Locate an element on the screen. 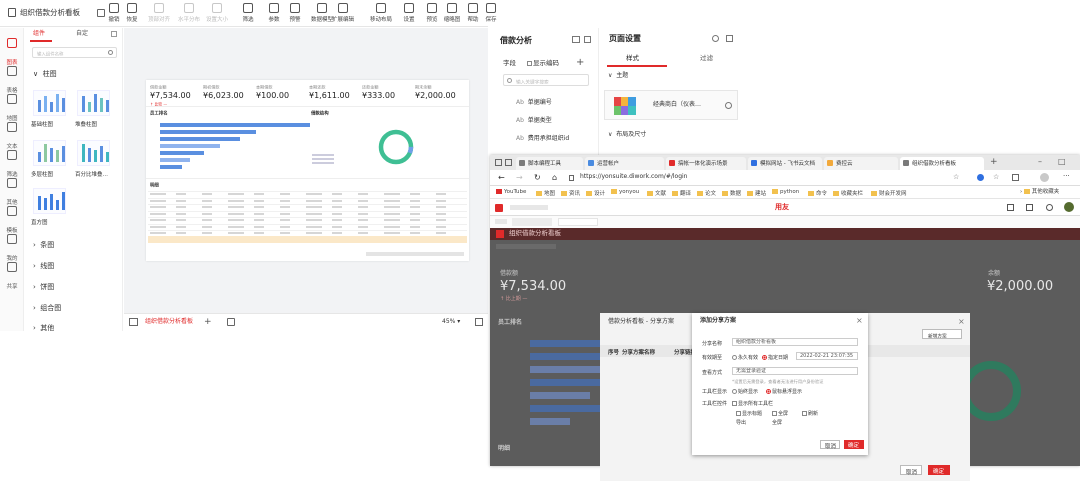 The height and width of the screenshot is (481, 1080). url-input: https://yonsuite.diwork.com/#/login is located at coordinates (633, 177).